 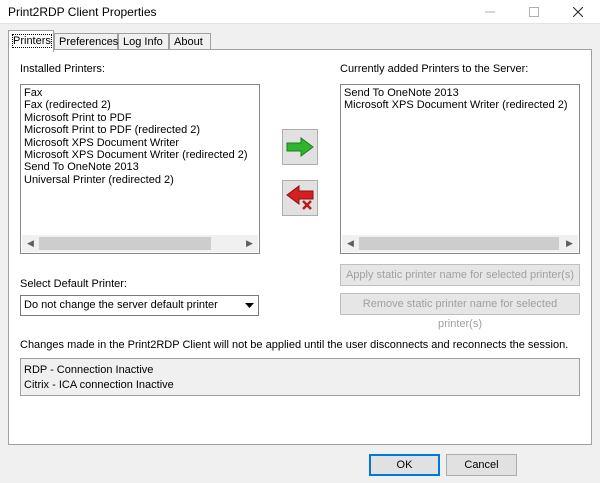 I want to click on minimize-button, so click(x=490, y=12).